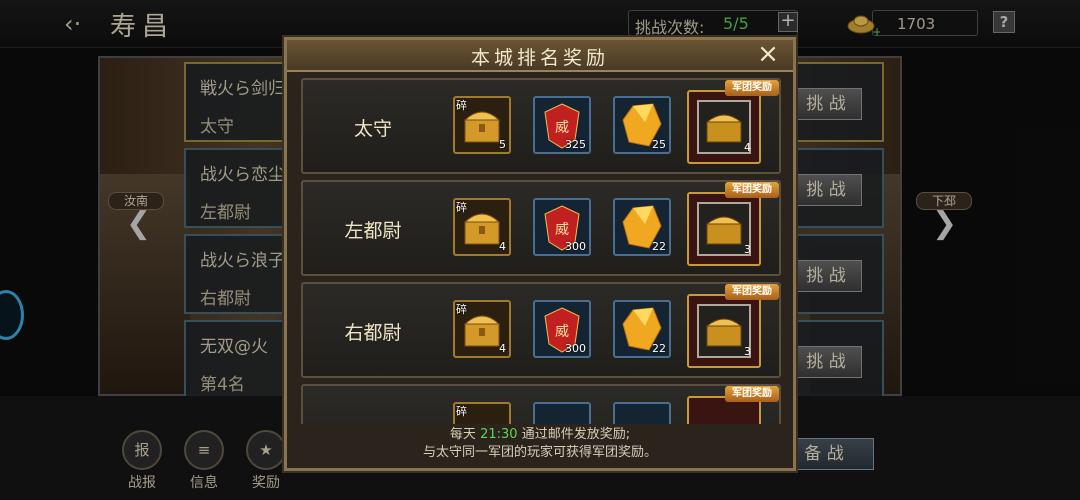  I want to click on chest-fragment-item: 碎, so click(482, 413).